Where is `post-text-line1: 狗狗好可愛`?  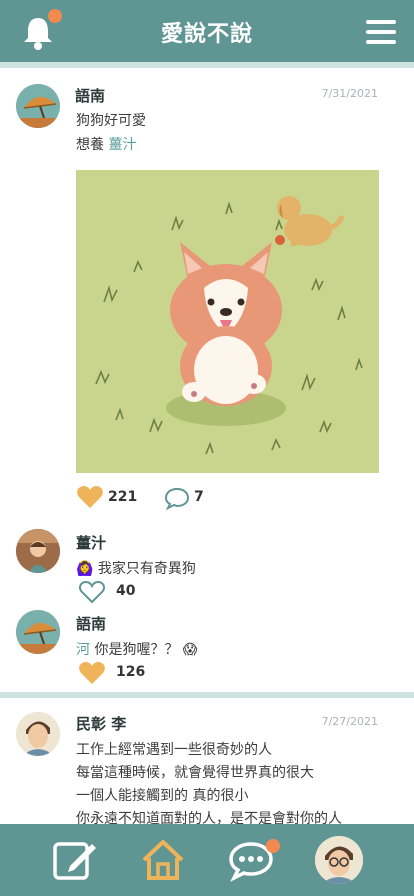
post-text-line1: 狗狗好可愛 is located at coordinates (111, 121).